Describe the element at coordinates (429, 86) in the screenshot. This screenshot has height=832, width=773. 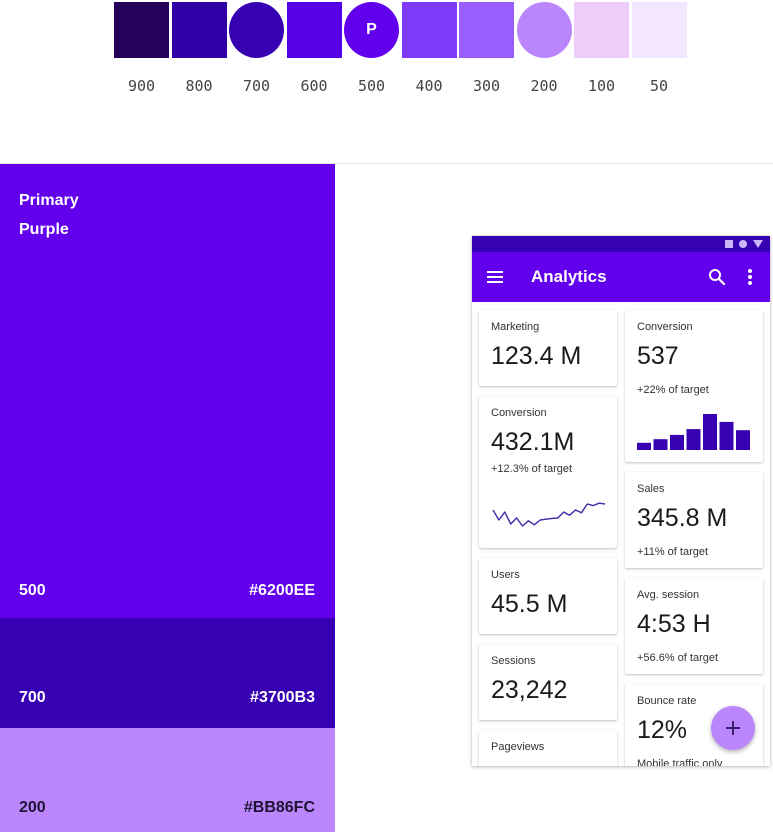
I see `swatch-label-400: 400` at that location.